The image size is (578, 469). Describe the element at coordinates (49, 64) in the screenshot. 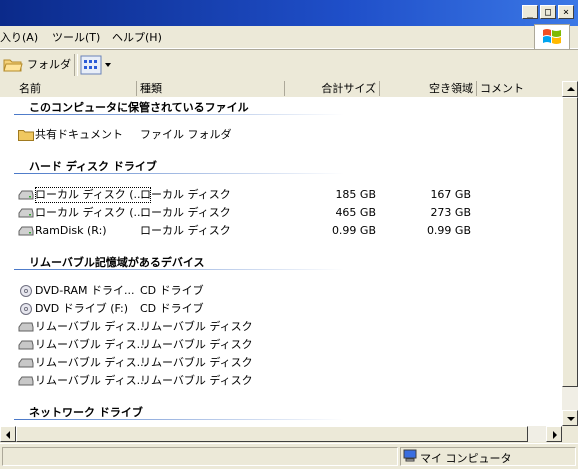

I see `folders-label: フォルダ` at that location.